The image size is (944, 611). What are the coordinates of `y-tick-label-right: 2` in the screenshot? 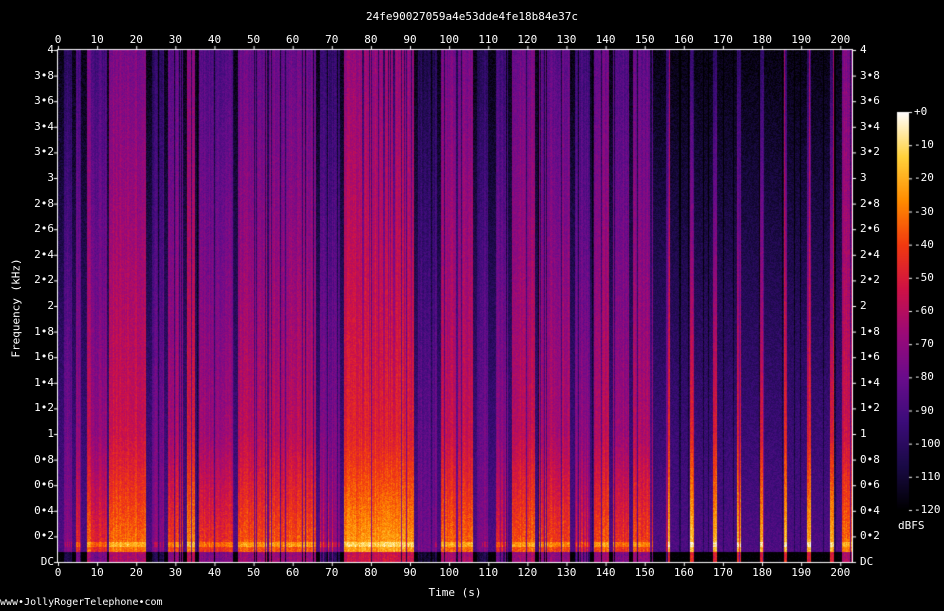 It's located at (863, 305).